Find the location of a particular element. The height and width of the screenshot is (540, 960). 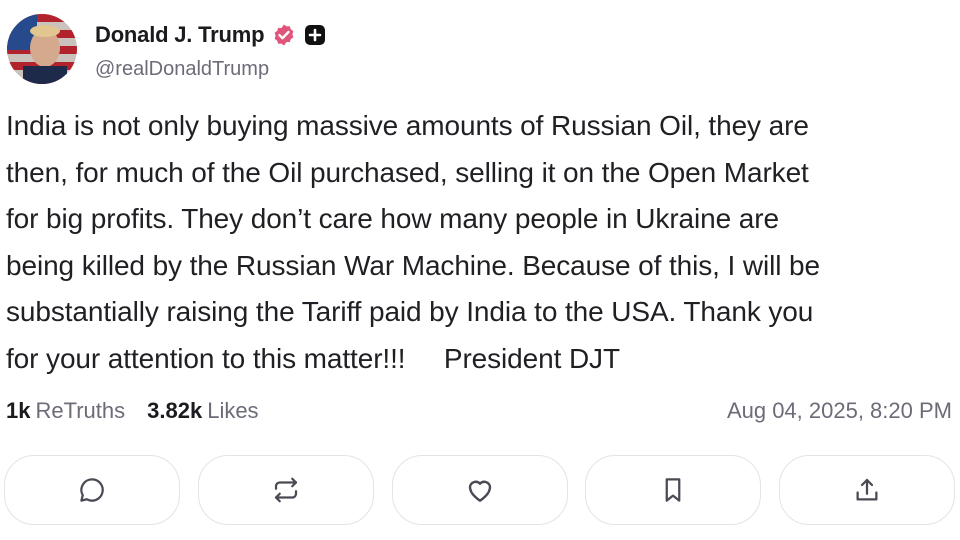

verified-badge-icon is located at coordinates (284, 35).